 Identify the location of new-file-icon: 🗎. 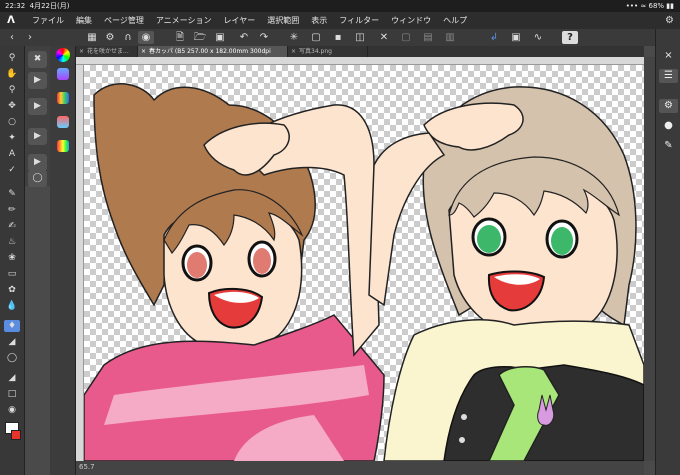
(180, 37).